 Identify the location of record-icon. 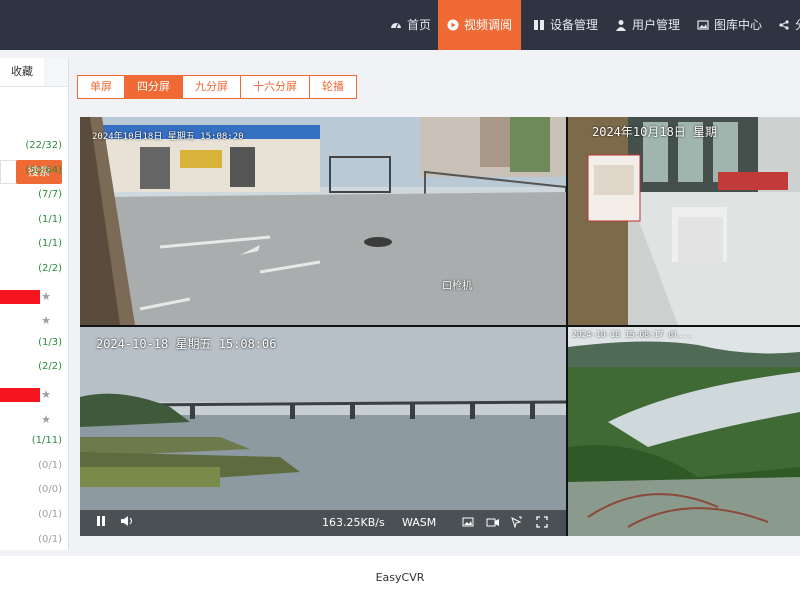
(493, 522).